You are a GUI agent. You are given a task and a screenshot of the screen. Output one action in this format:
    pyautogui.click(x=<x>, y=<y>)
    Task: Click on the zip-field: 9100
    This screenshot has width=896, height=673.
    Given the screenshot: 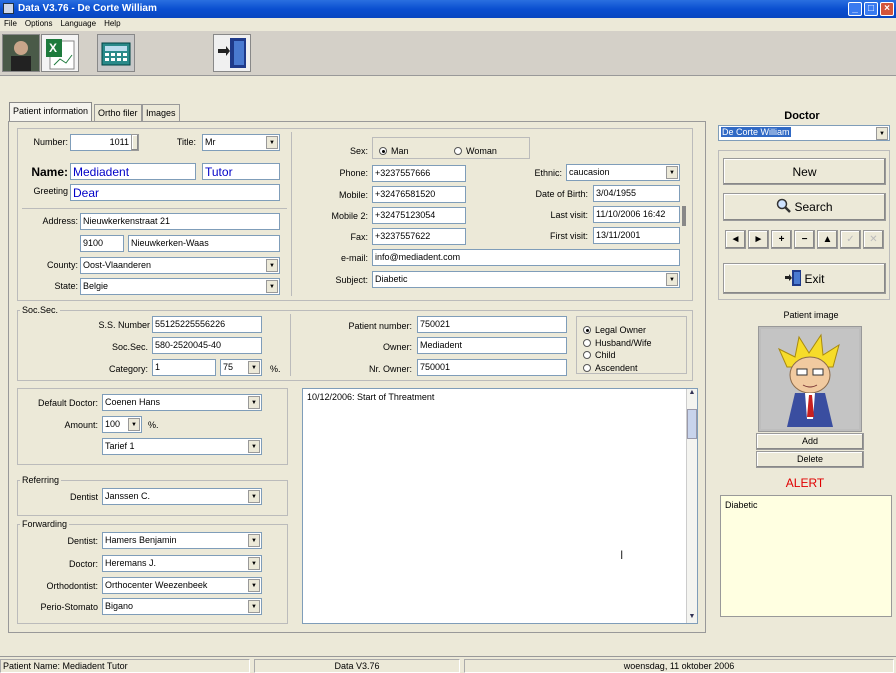 What is the action you would take?
    pyautogui.click(x=102, y=243)
    